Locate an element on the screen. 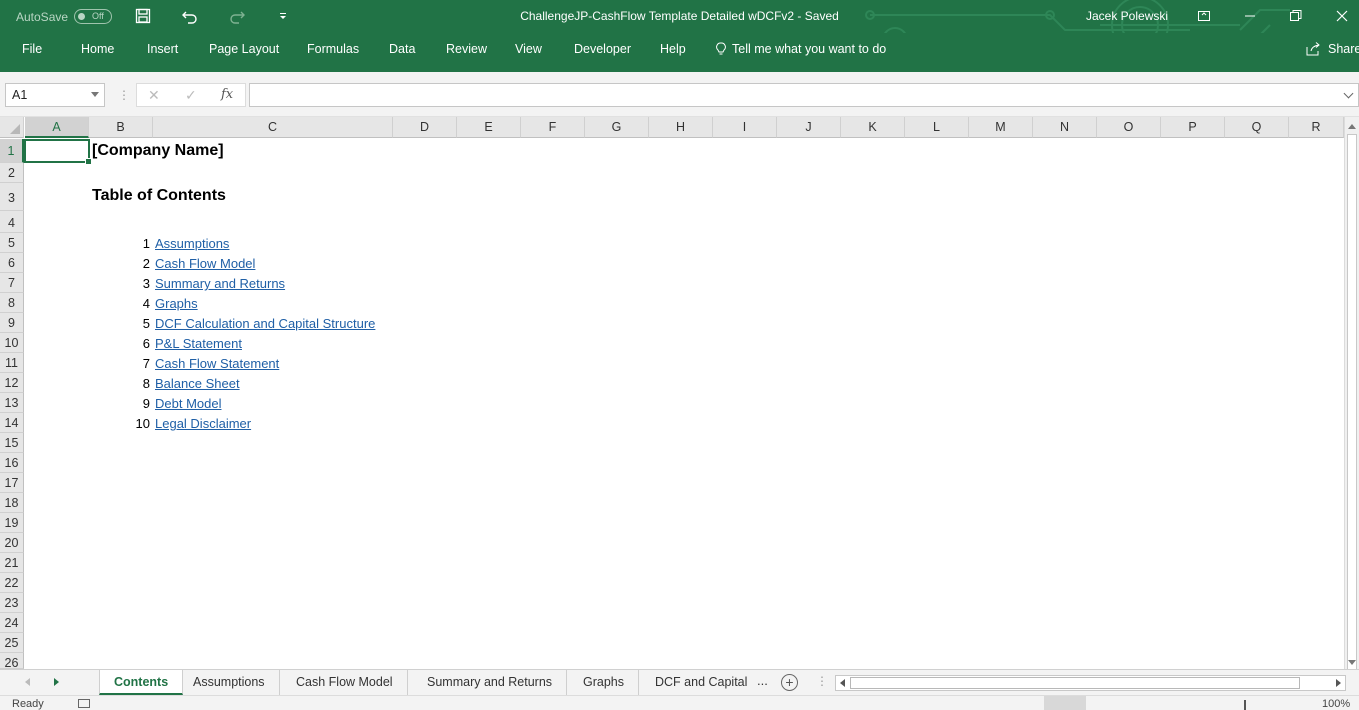 Image resolution: width=1359 pixels, height=710 pixels. sheet-tab-assumptions: Assumptions is located at coordinates (229, 682).